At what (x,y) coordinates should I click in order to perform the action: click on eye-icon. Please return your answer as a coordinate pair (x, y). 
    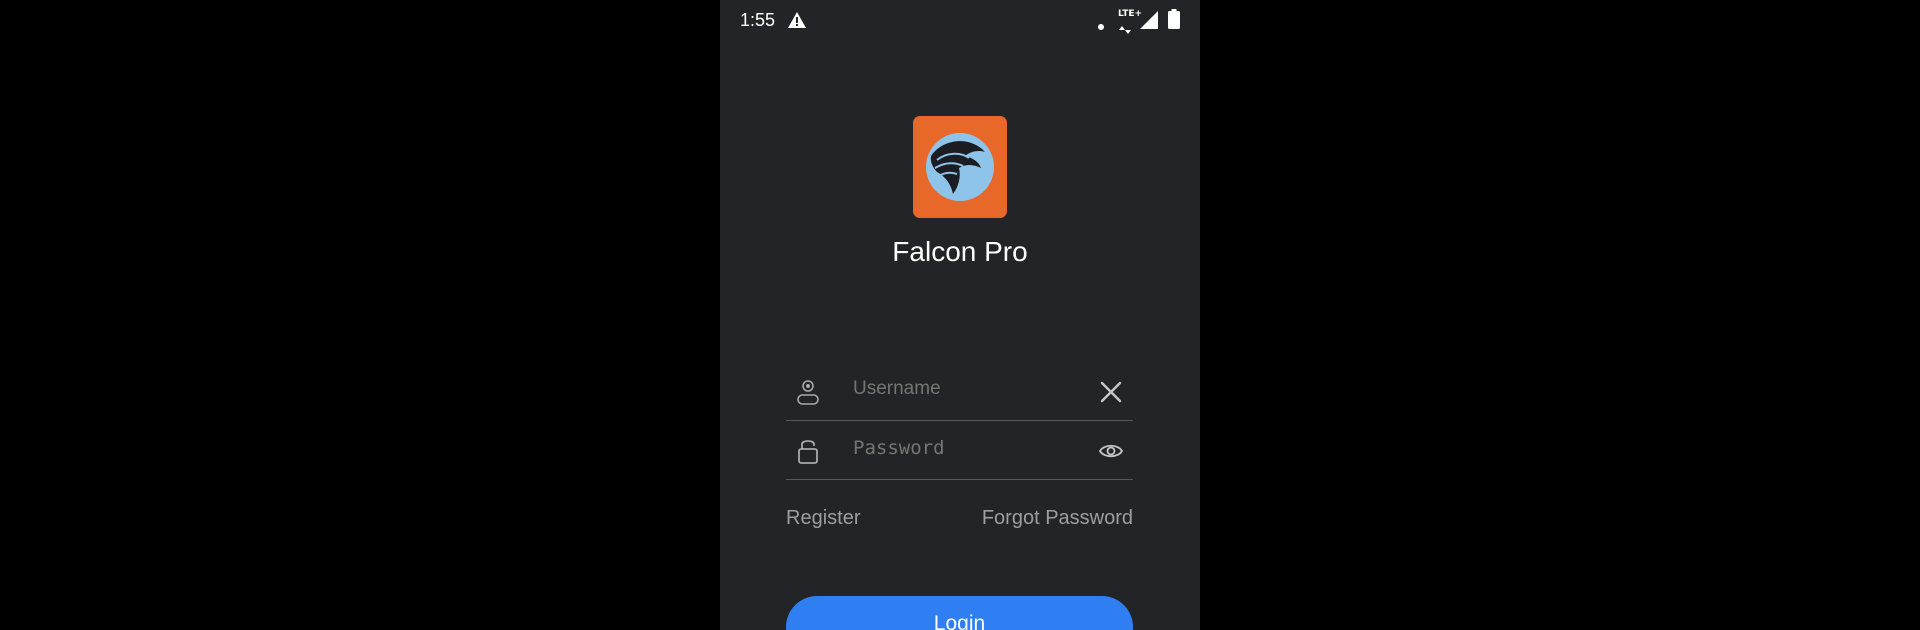
    Looking at the image, I should click on (1111, 453).